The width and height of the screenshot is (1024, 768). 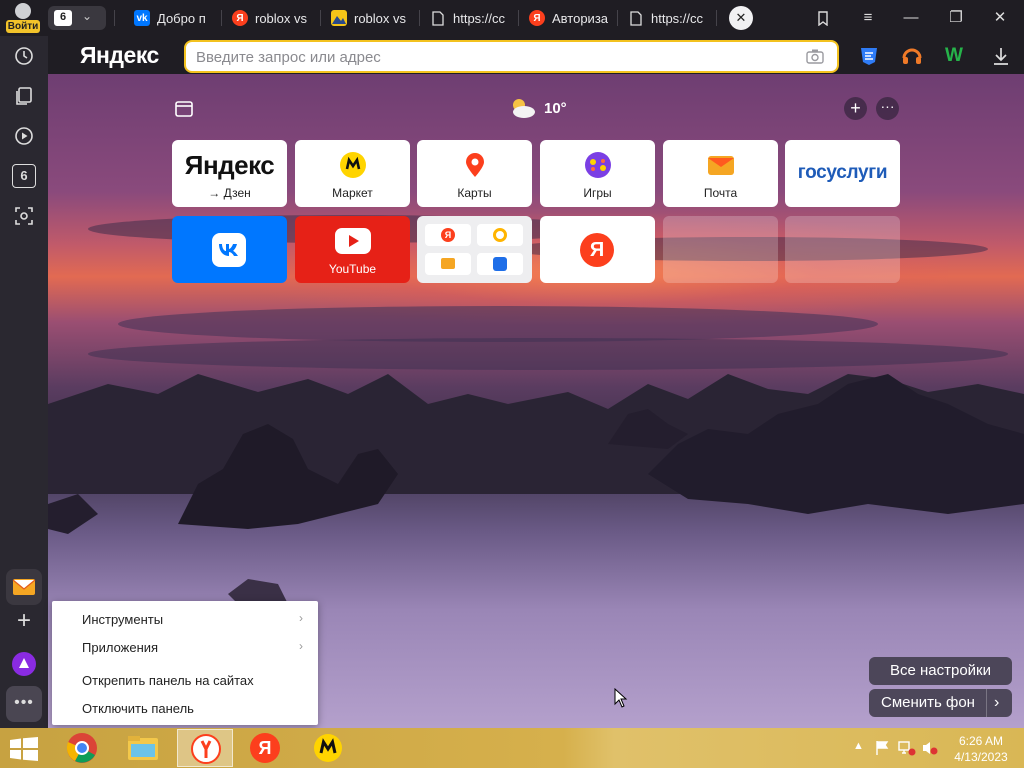 What do you see at coordinates (823, 18) in the screenshot?
I see `bookmarks-icon` at bounding box center [823, 18].